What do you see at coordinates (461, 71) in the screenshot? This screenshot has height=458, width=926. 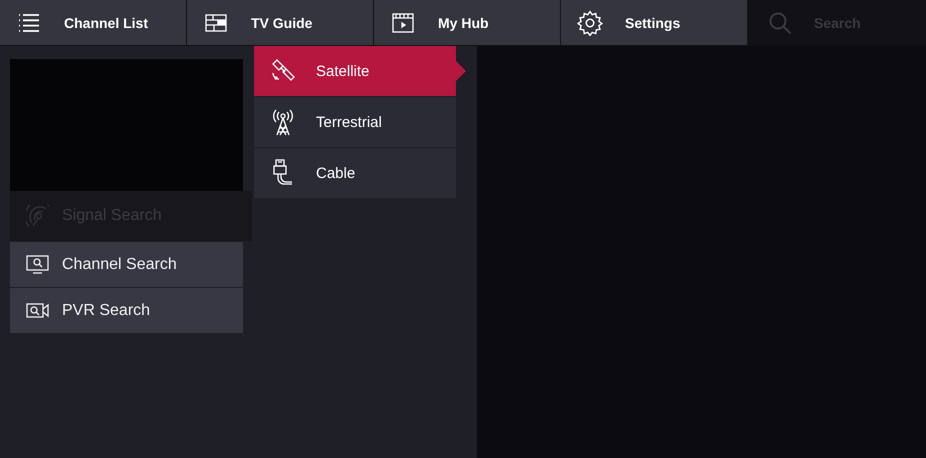 I see `selection-pointer` at bounding box center [461, 71].